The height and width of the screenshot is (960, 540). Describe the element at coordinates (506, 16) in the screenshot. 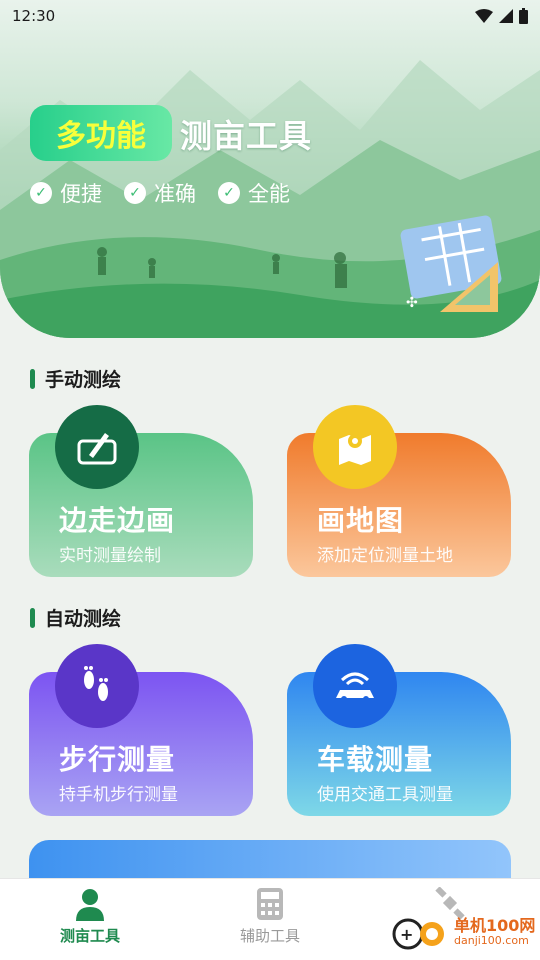

I see `signal-icon` at that location.